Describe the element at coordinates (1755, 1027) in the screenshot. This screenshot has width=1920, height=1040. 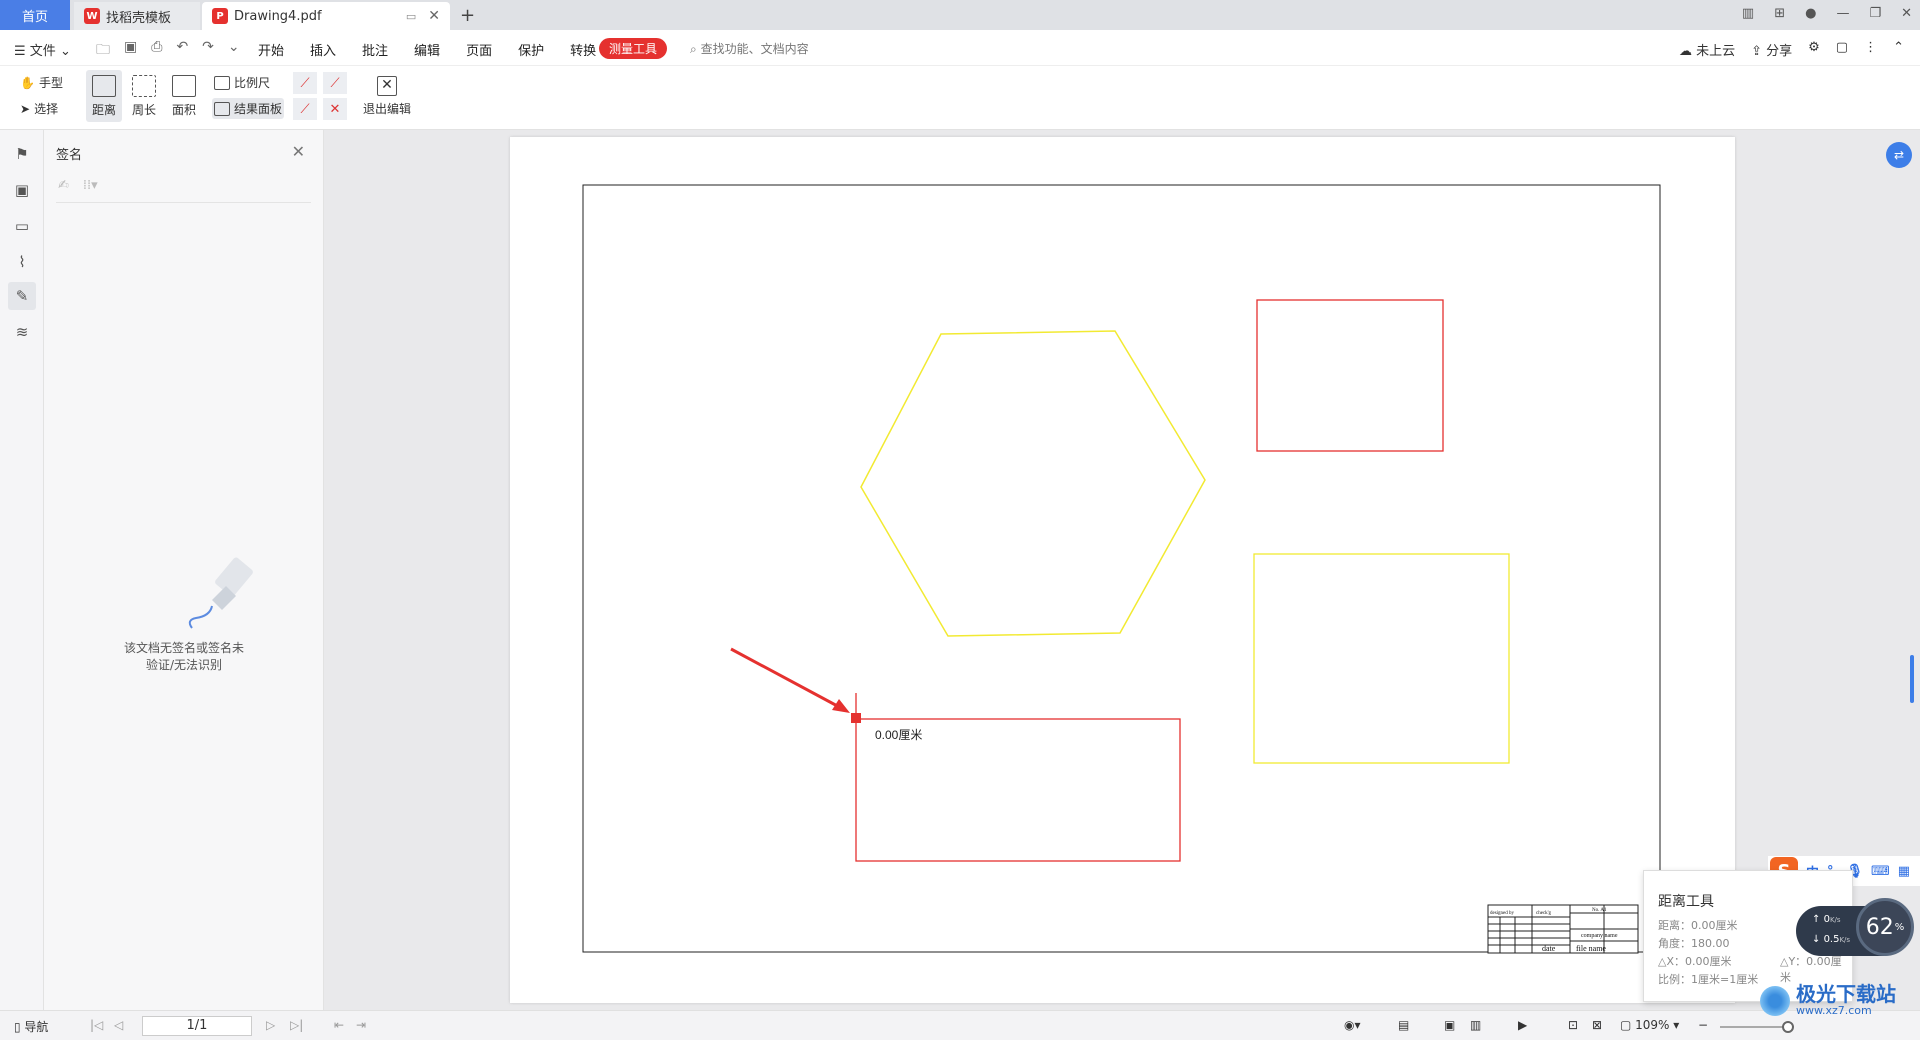
I see `zoom-slider` at that location.